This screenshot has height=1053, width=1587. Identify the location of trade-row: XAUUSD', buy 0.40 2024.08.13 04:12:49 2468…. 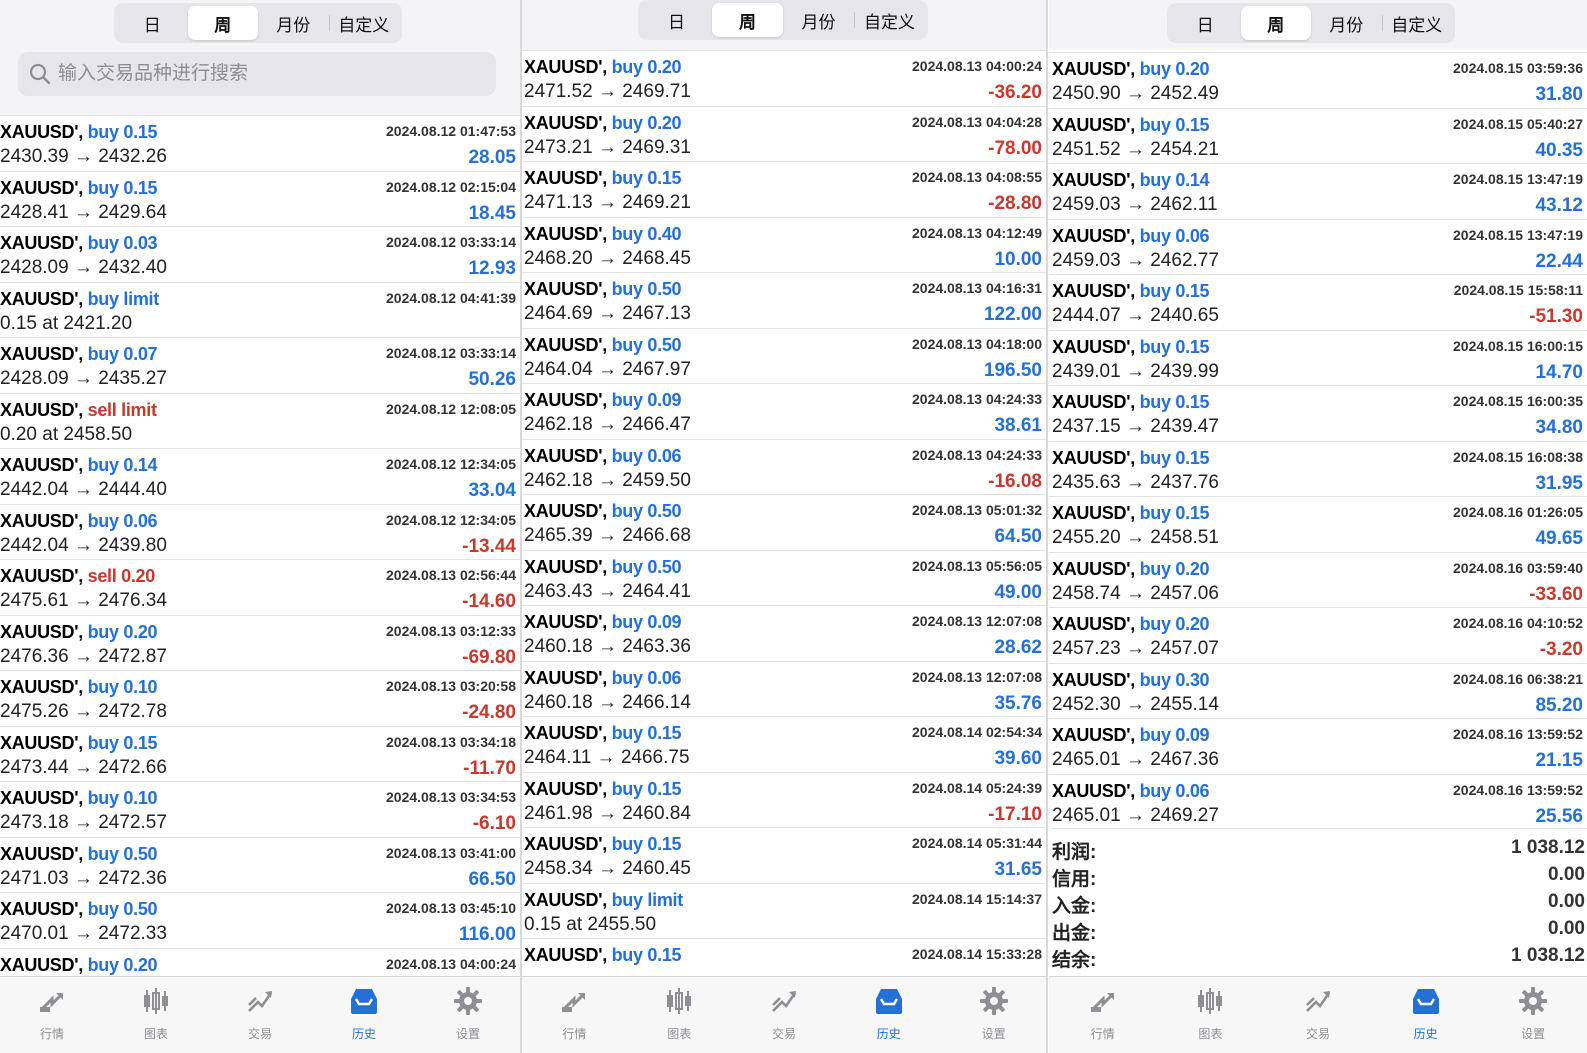
(784, 244).